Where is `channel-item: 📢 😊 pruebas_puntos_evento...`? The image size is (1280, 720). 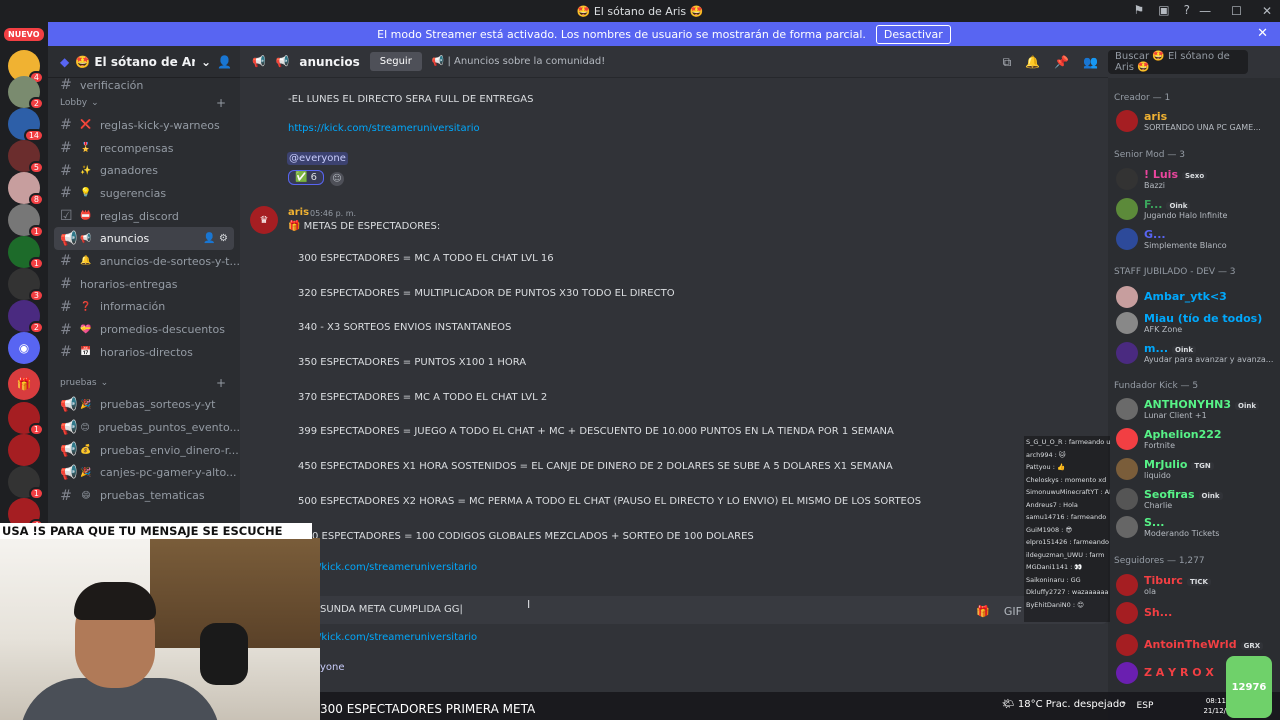 channel-item: 📢 😊 pruebas_puntos_evento... is located at coordinates (144, 427).